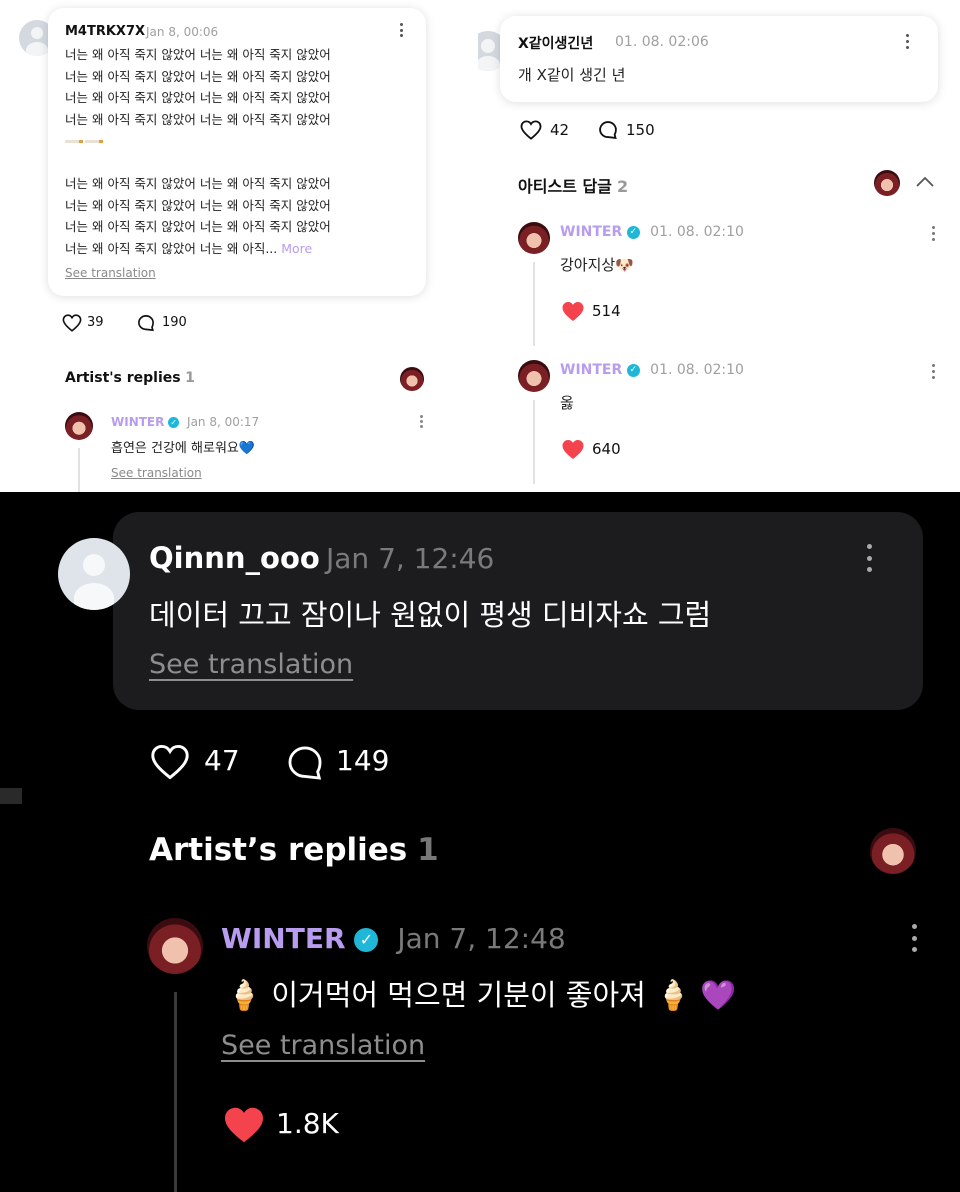  Describe the element at coordinates (622, 186) in the screenshot. I see `artist-replies-count: 2` at that location.